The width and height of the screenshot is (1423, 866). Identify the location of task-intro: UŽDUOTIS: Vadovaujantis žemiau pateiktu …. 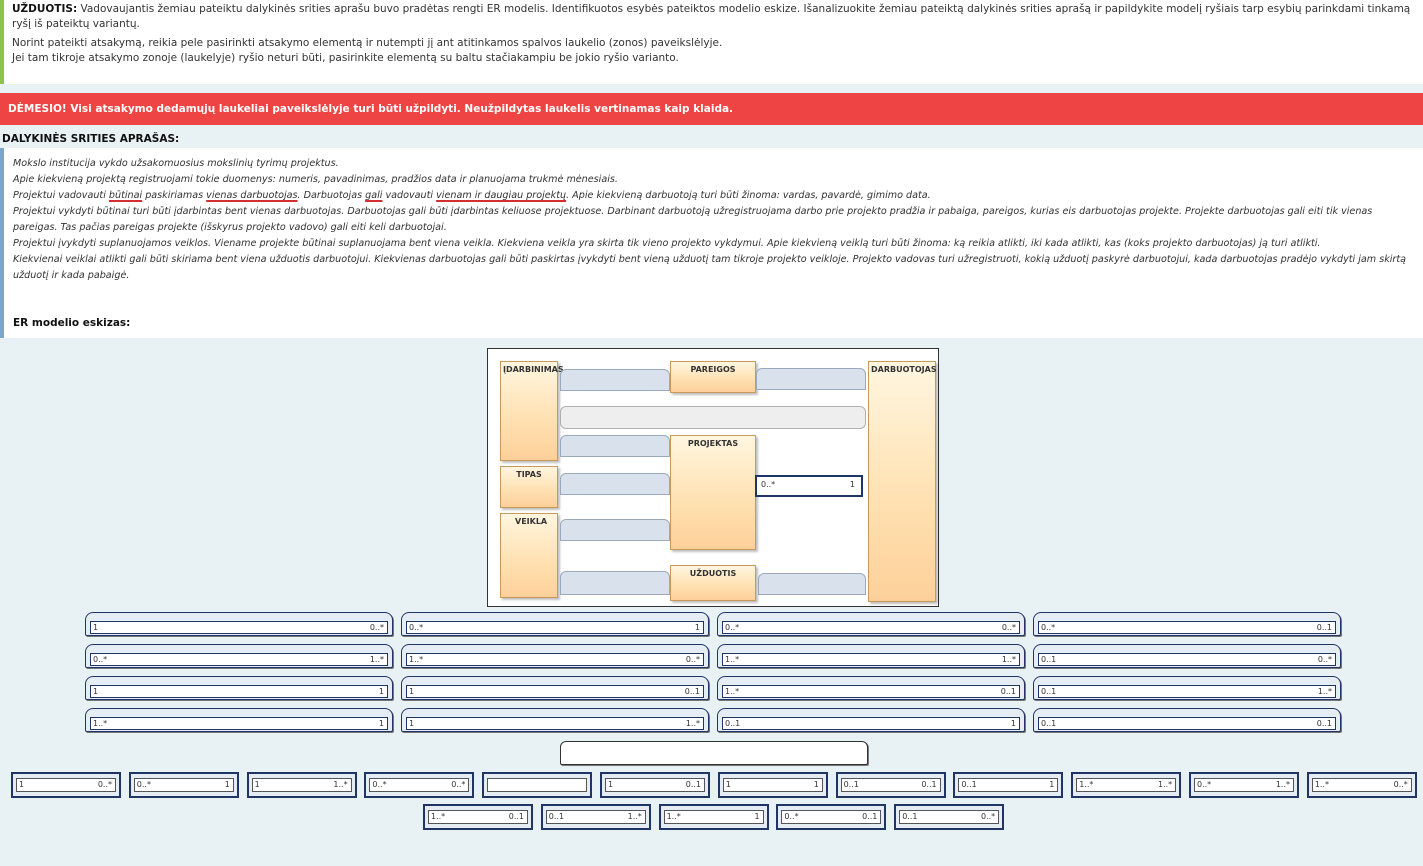
(713, 16).